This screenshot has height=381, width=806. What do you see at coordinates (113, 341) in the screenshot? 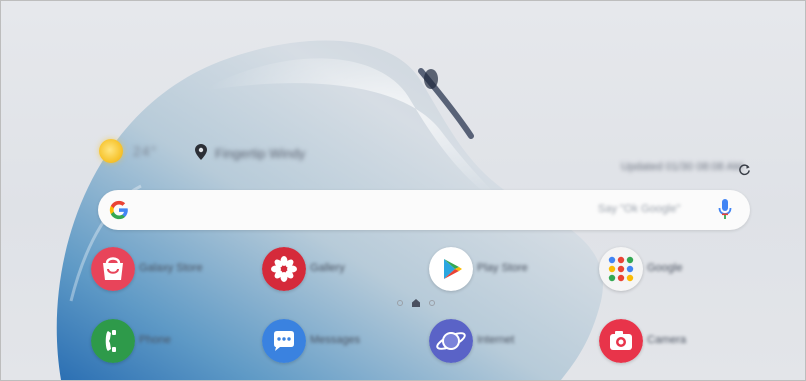
I see `phone-icon` at bounding box center [113, 341].